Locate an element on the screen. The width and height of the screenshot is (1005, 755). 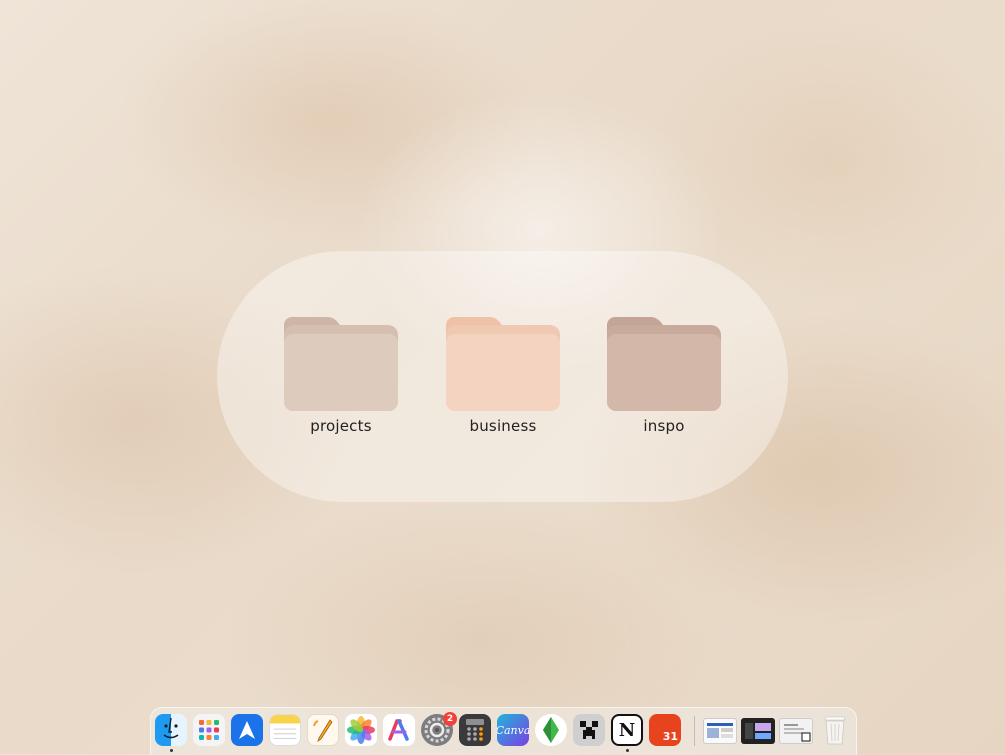
notion-icon: N is located at coordinates (627, 730).